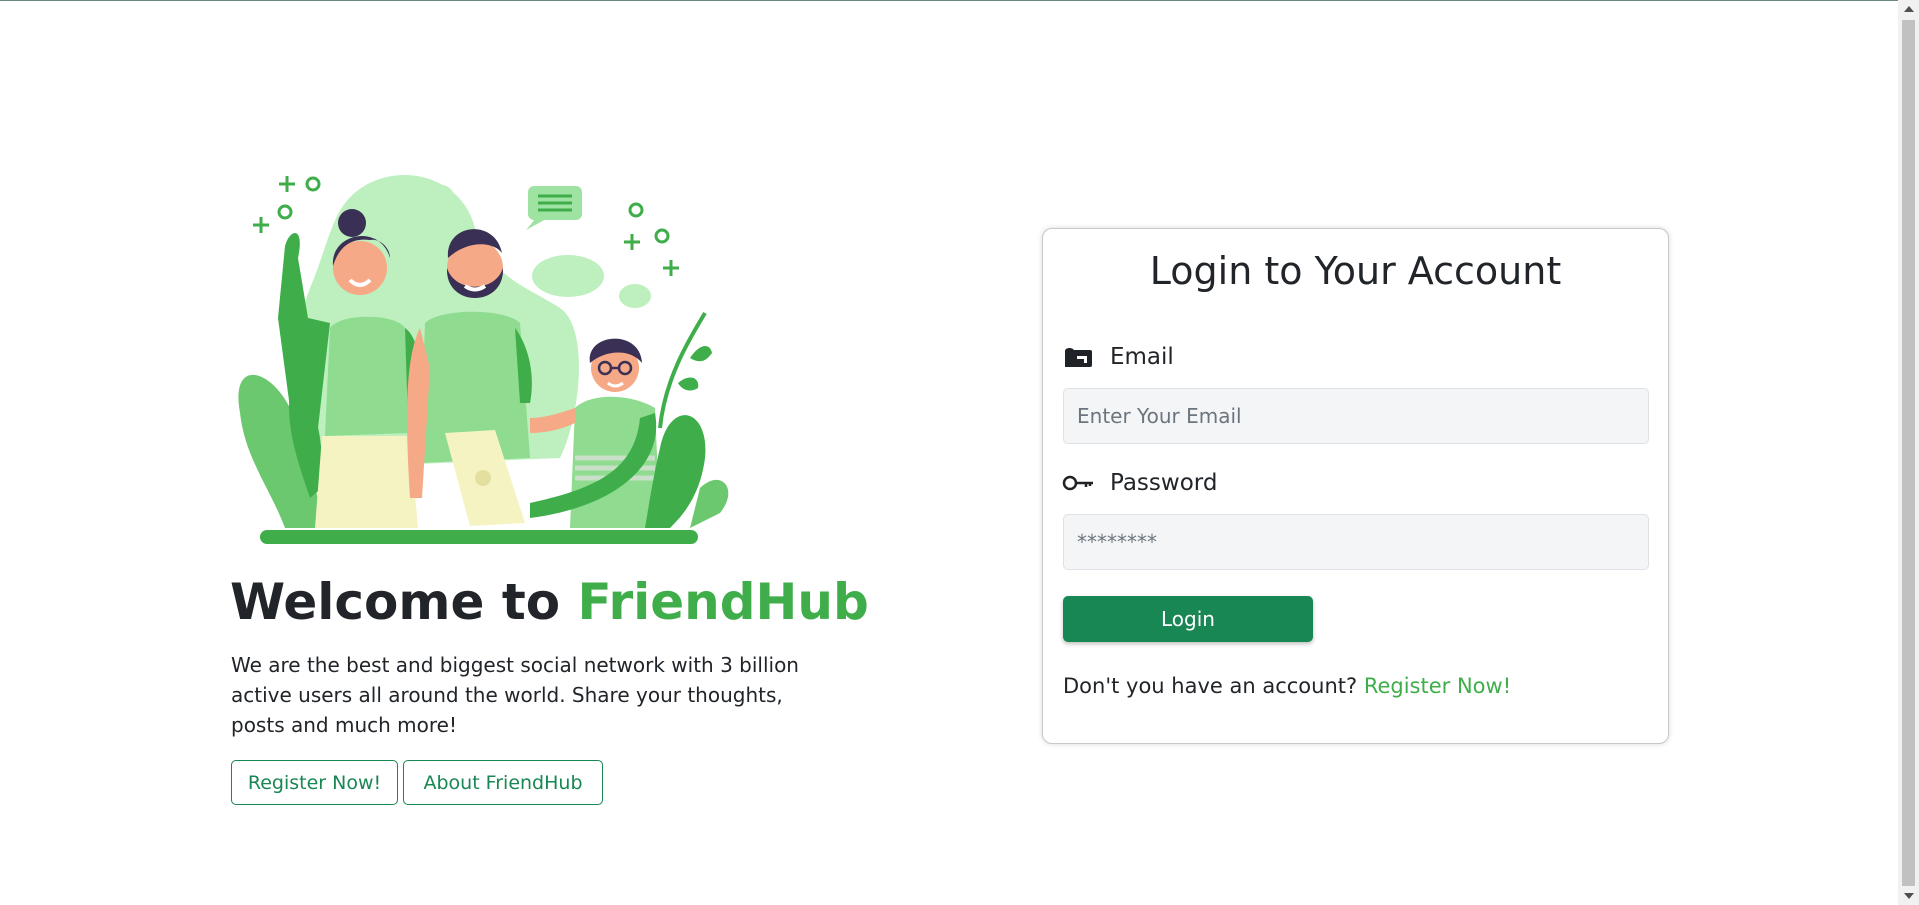 The width and height of the screenshot is (1919, 905). Describe the element at coordinates (959, 0) in the screenshot. I see `top-border` at that location.